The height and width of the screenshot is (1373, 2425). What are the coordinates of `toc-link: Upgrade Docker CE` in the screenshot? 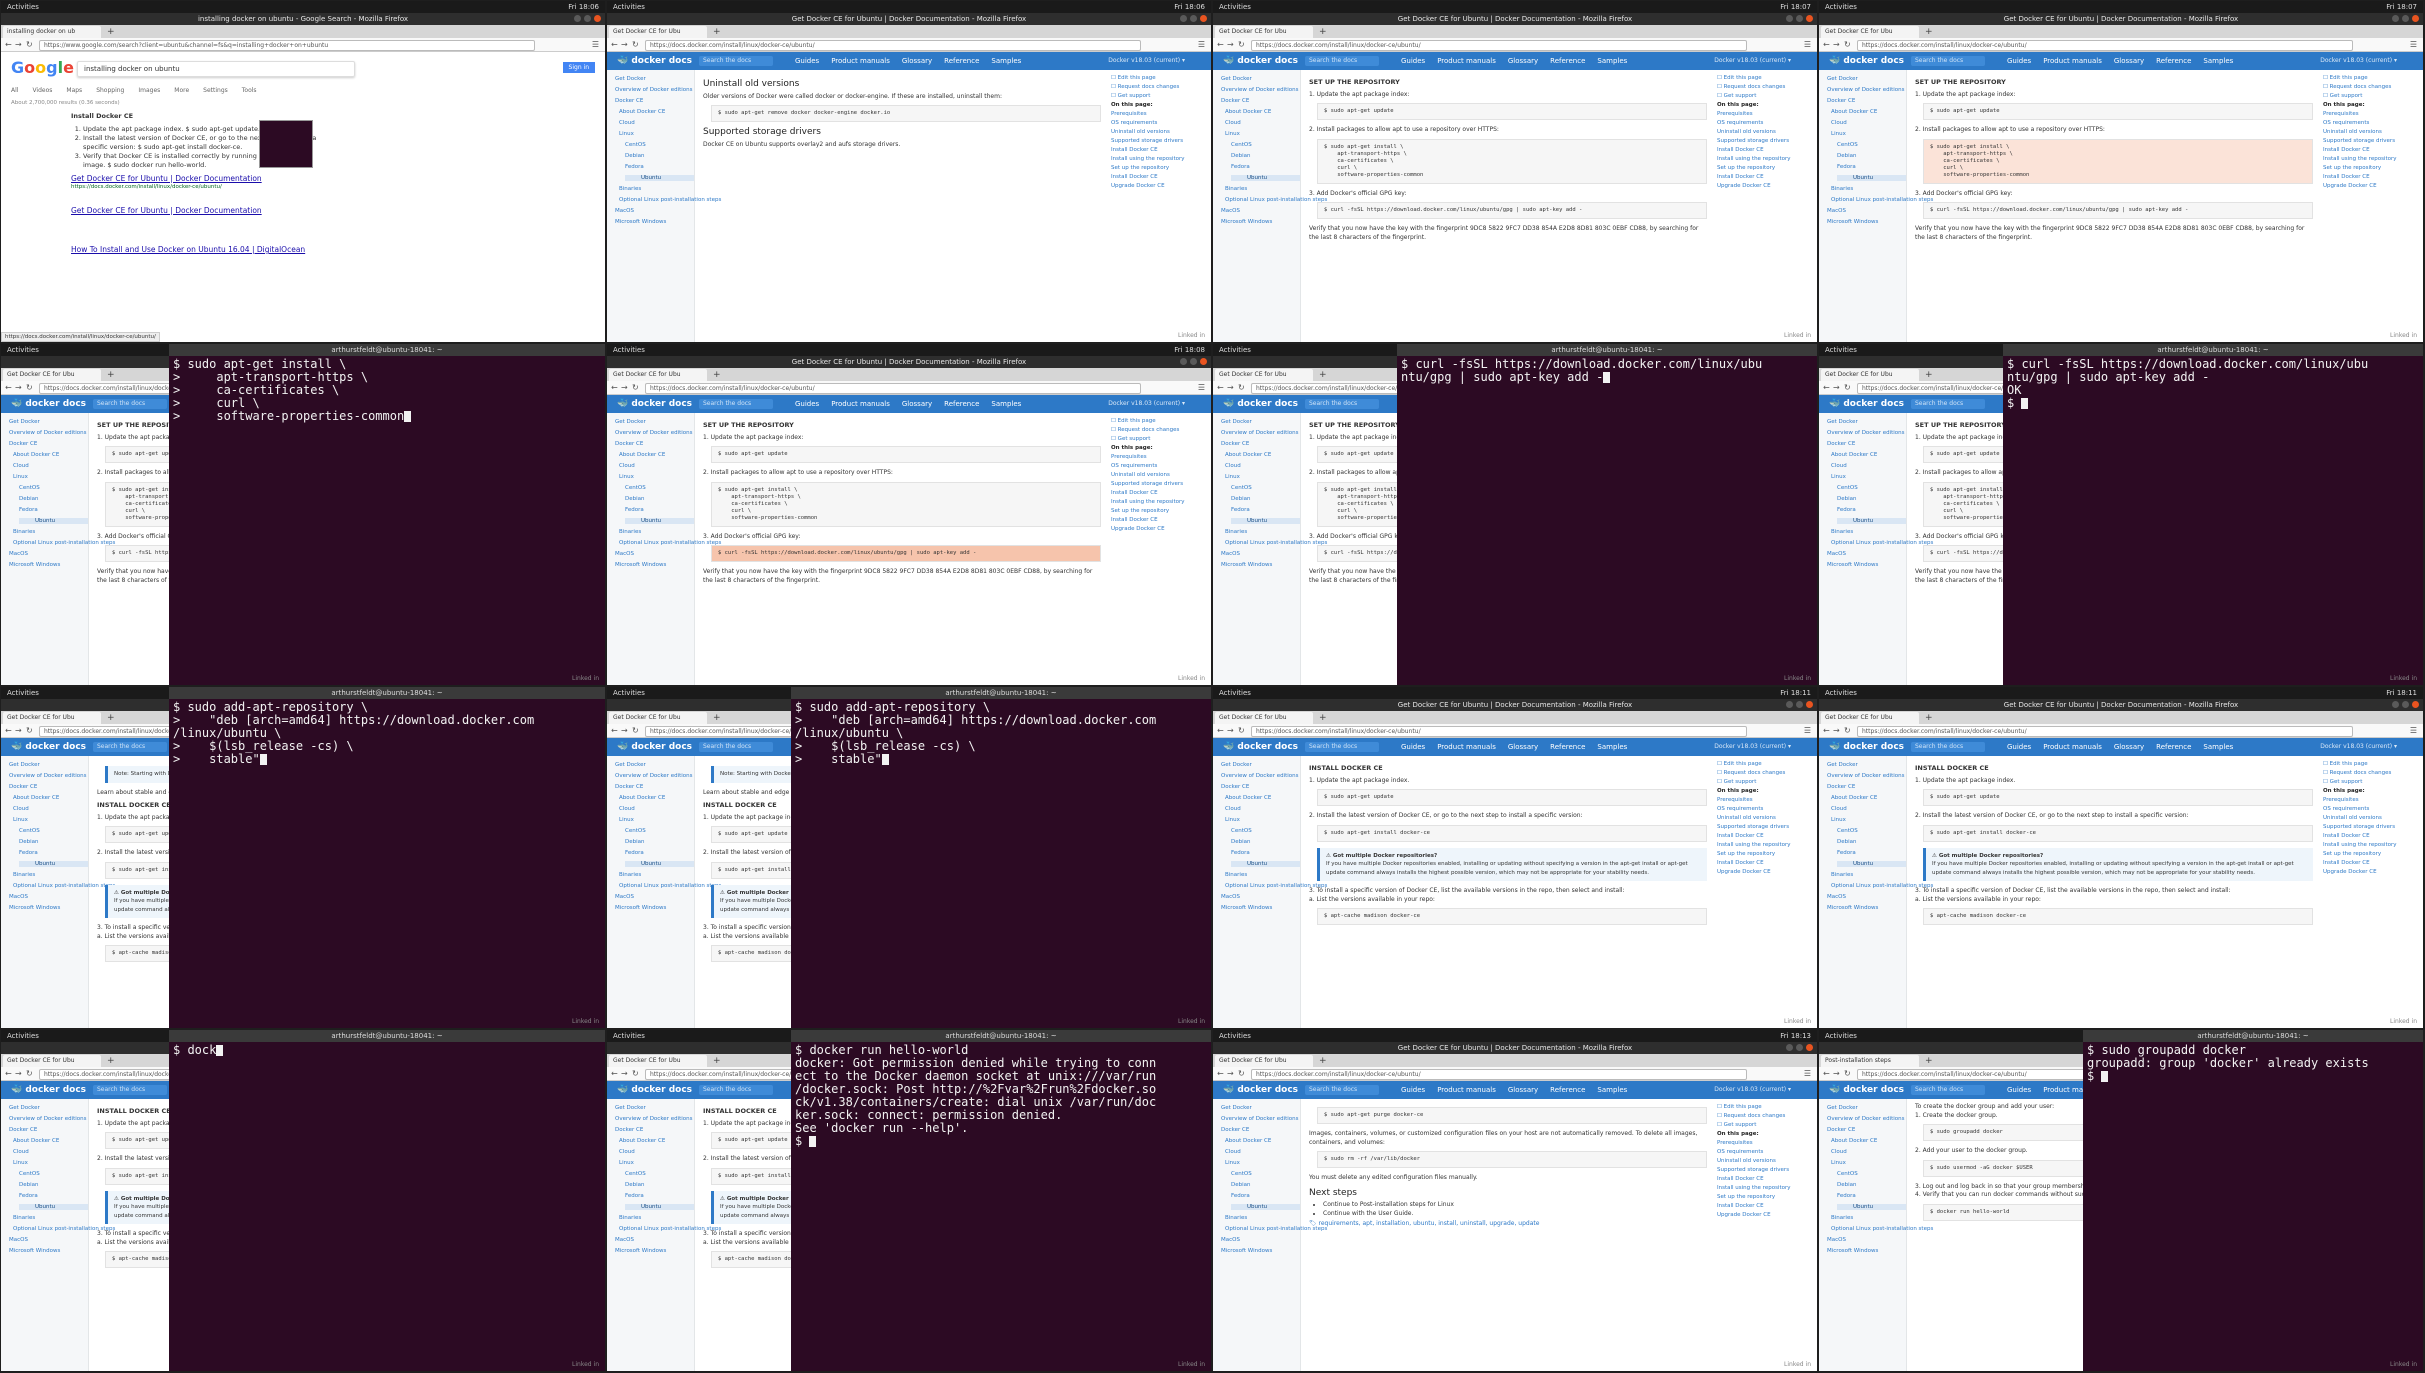 It's located at (1161, 529).